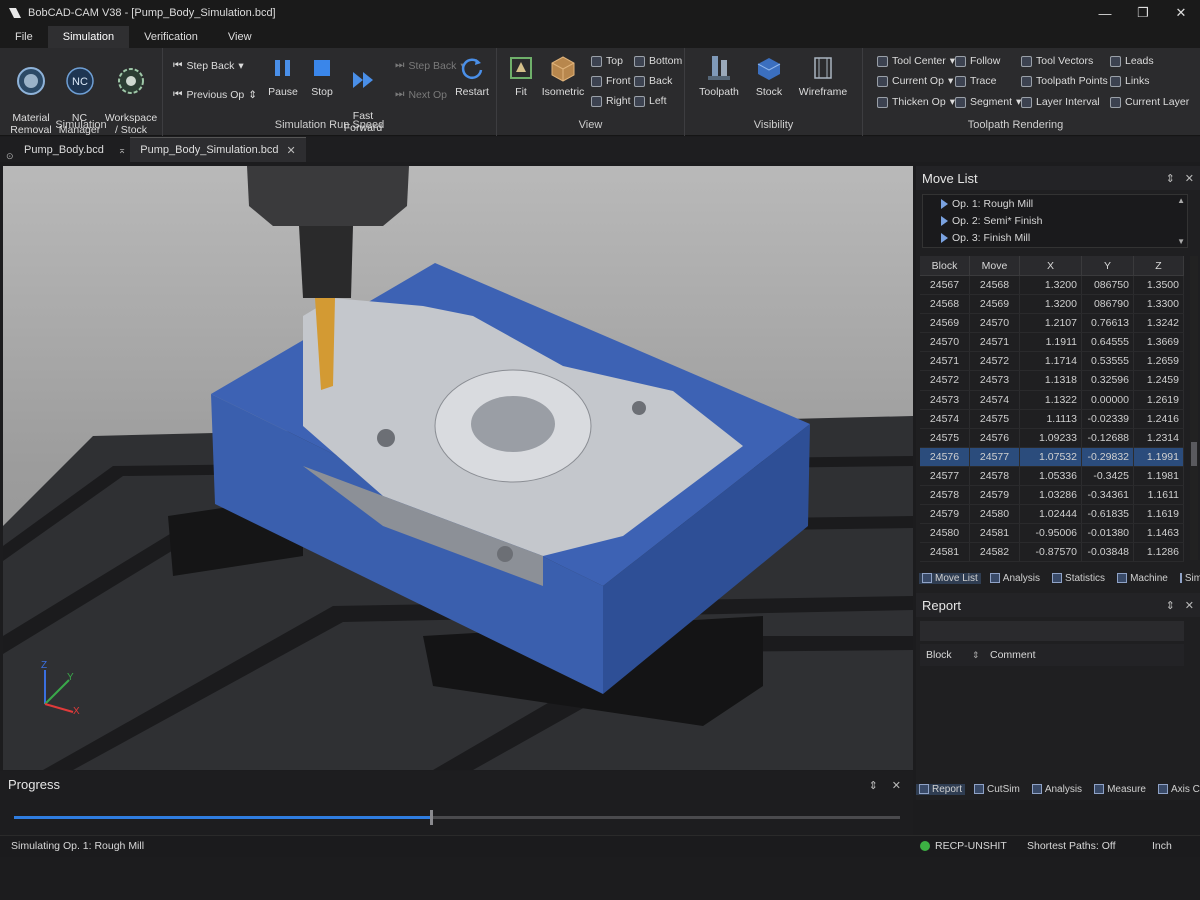  Describe the element at coordinates (1058, 605) in the screenshot. I see `report-header: Report ⇕ ✕` at that location.